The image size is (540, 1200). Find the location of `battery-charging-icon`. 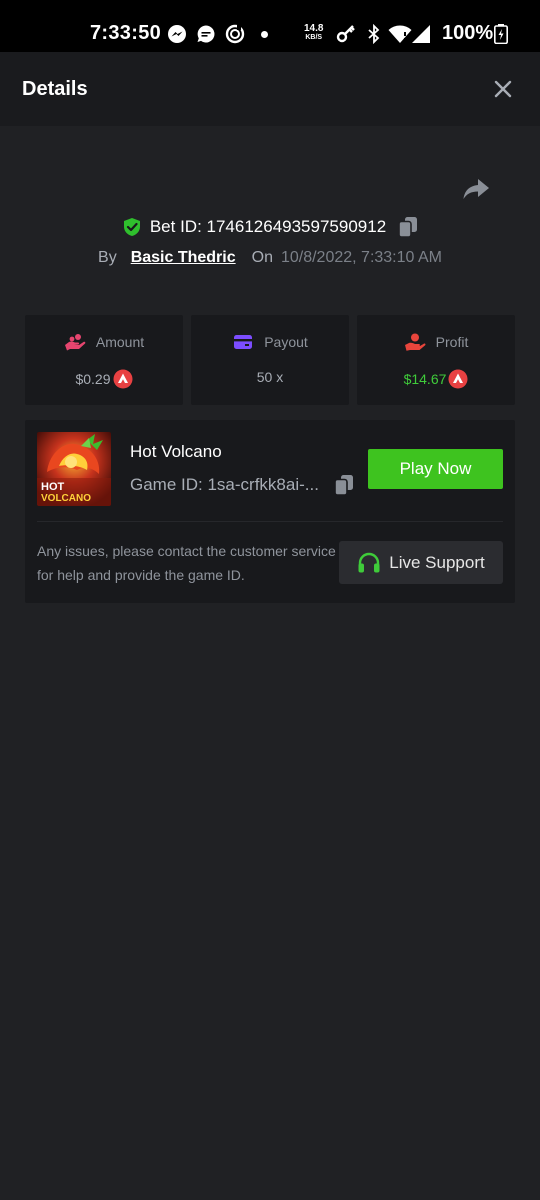

battery-charging-icon is located at coordinates (501, 34).